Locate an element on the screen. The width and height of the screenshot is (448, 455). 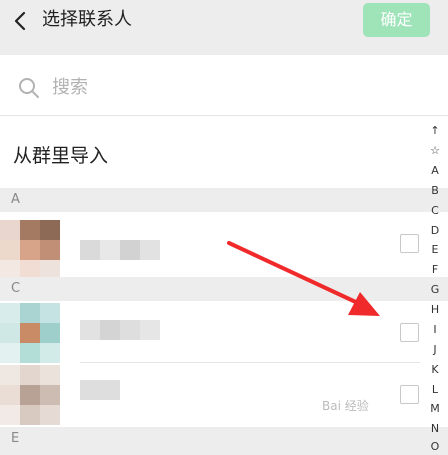
annotation-arrow-icon is located at coordinates (303, 278).